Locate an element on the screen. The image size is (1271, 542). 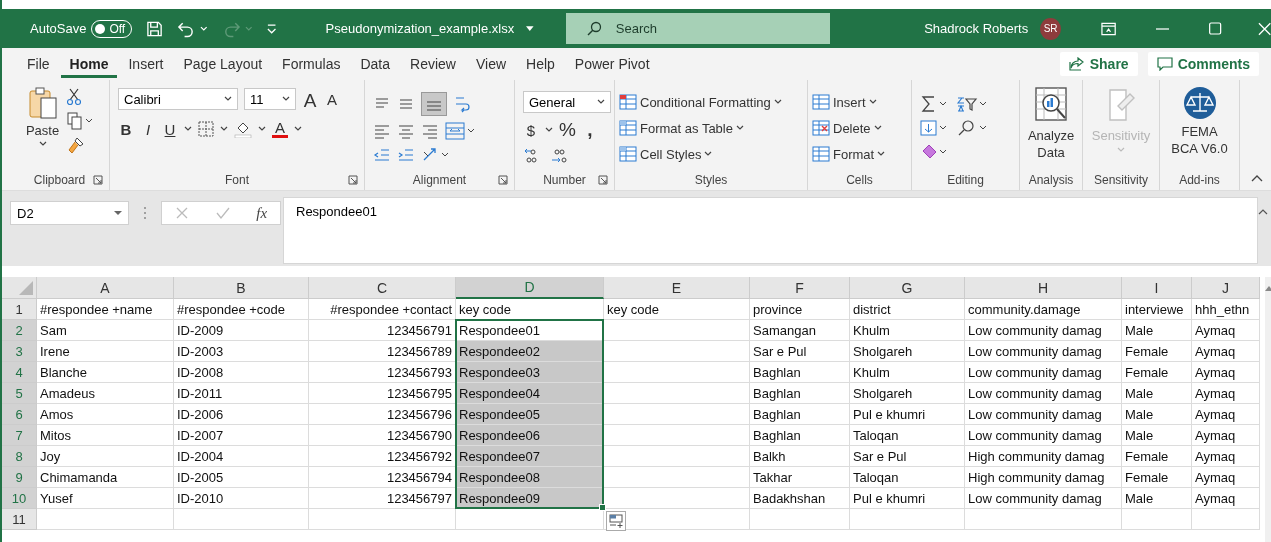
file-name: Pseudonymization_example.xlsx is located at coordinates (420, 28).